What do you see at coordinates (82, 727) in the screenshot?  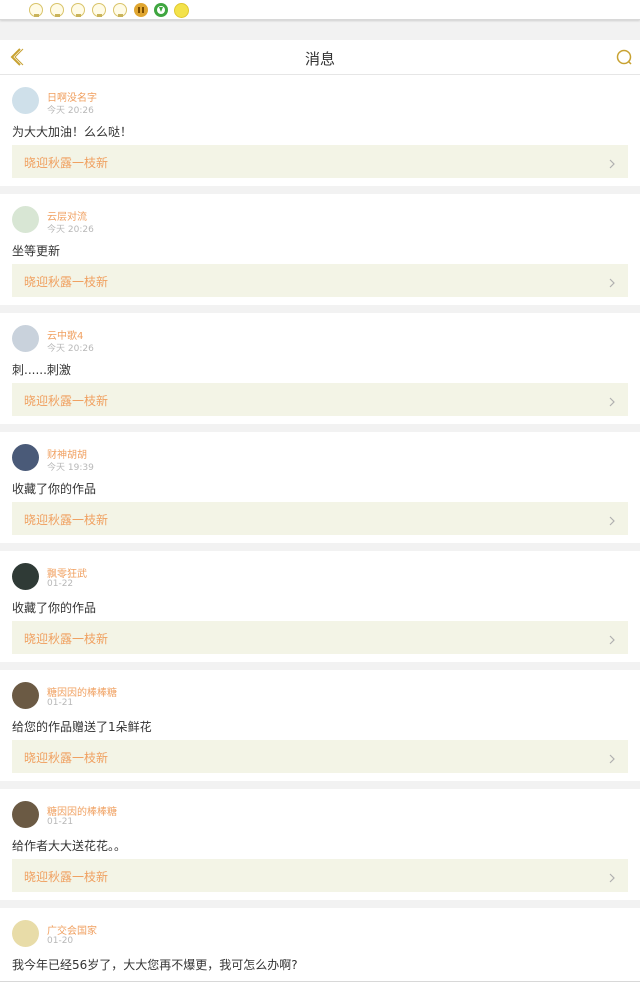 I see `message-text: 给您的作品赠送了1朵鲜花` at bounding box center [82, 727].